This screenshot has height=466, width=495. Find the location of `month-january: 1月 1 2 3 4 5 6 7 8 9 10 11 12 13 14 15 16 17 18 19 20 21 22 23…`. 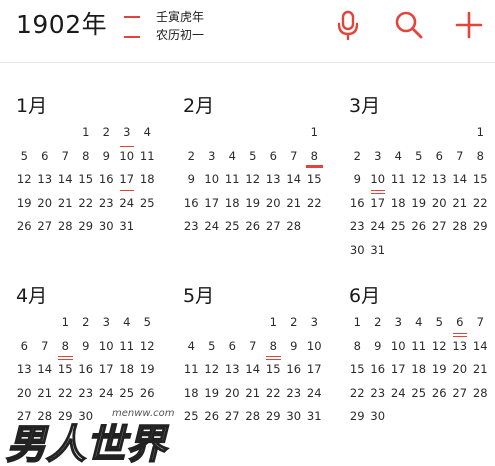

month-january: 1月 1 2 3 4 5 6 7 8 9 10 11 12 13 14 15 16 17 18 19 20 21 22 23… is located at coordinates (89, 165).